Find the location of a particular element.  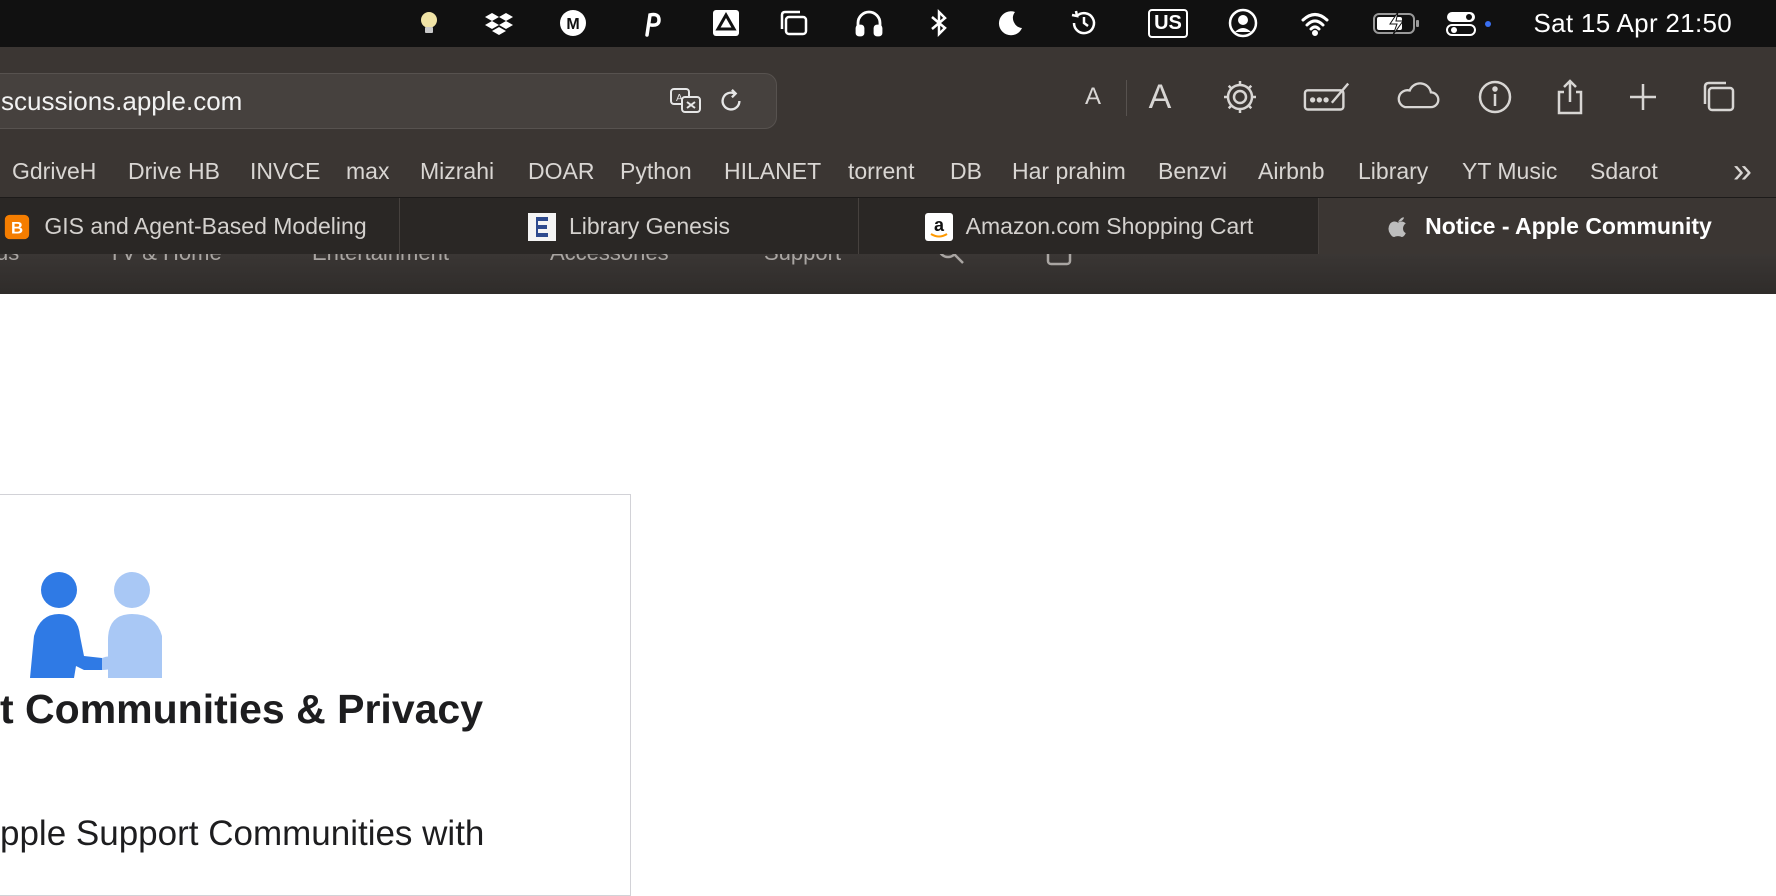

bookmark-item: Har prahim is located at coordinates (1069, 171).